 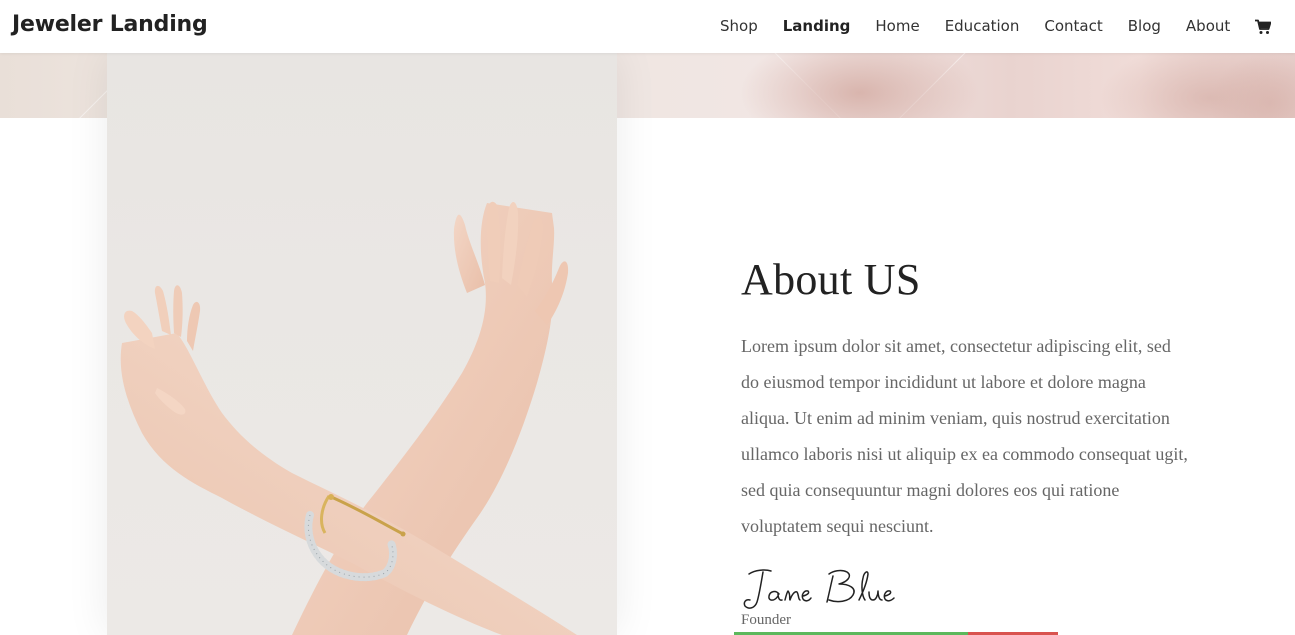 What do you see at coordinates (1144, 26) in the screenshot?
I see `nav-item-blog: Blog` at bounding box center [1144, 26].